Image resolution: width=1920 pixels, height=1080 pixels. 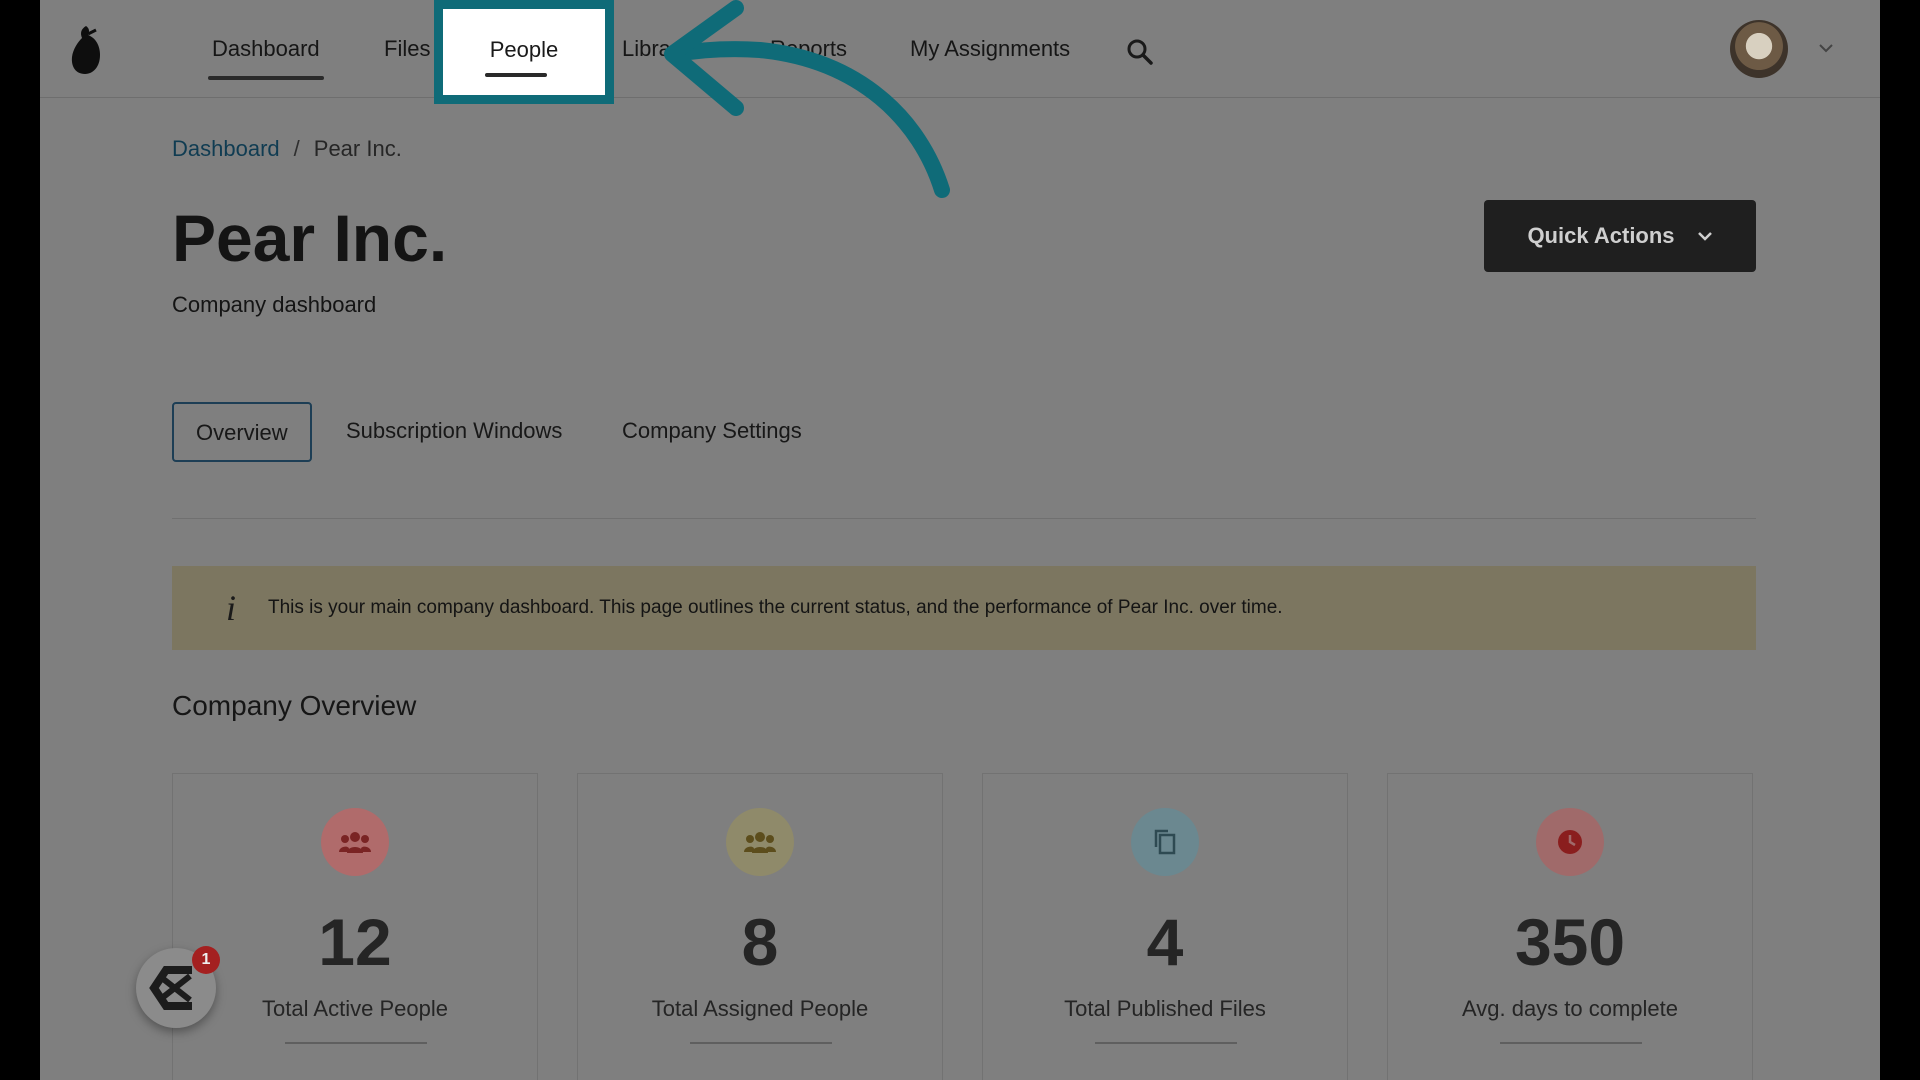 I want to click on info-icon: i, so click(x=230, y=608).